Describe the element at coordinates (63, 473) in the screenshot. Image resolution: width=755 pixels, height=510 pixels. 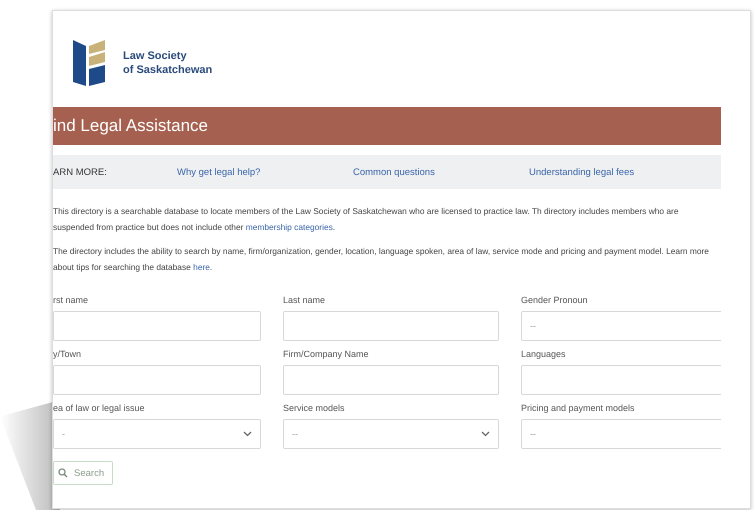
I see `search-icon` at that location.